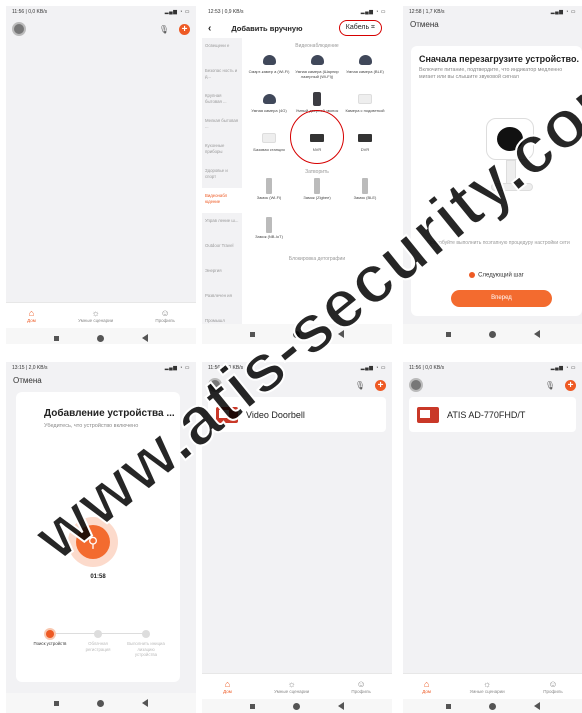  What do you see at coordinates (50, 644) in the screenshot?
I see `step-item: Поиск устройств` at bounding box center [50, 644].